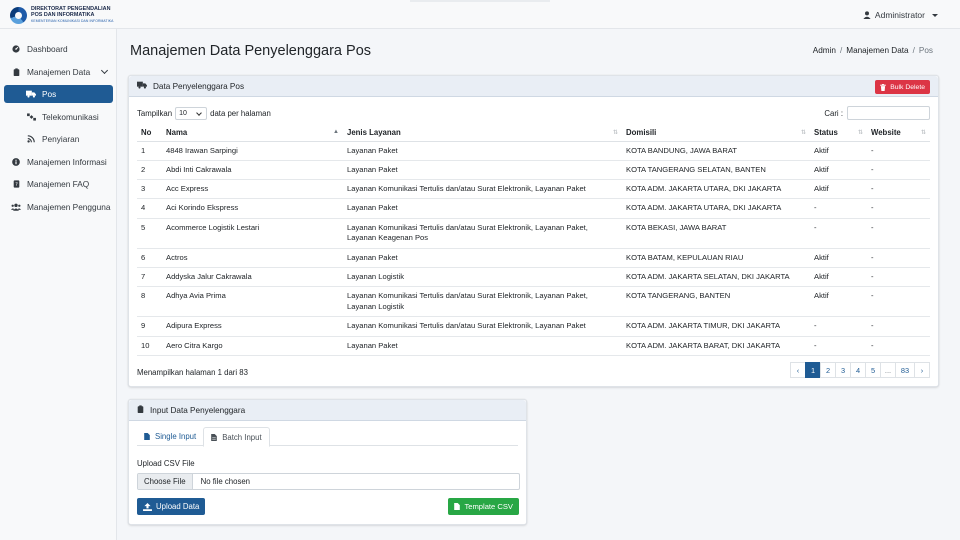 This screenshot has height=540, width=960. What do you see at coordinates (798, 370) in the screenshot?
I see `pagination-prev: ‹` at bounding box center [798, 370].